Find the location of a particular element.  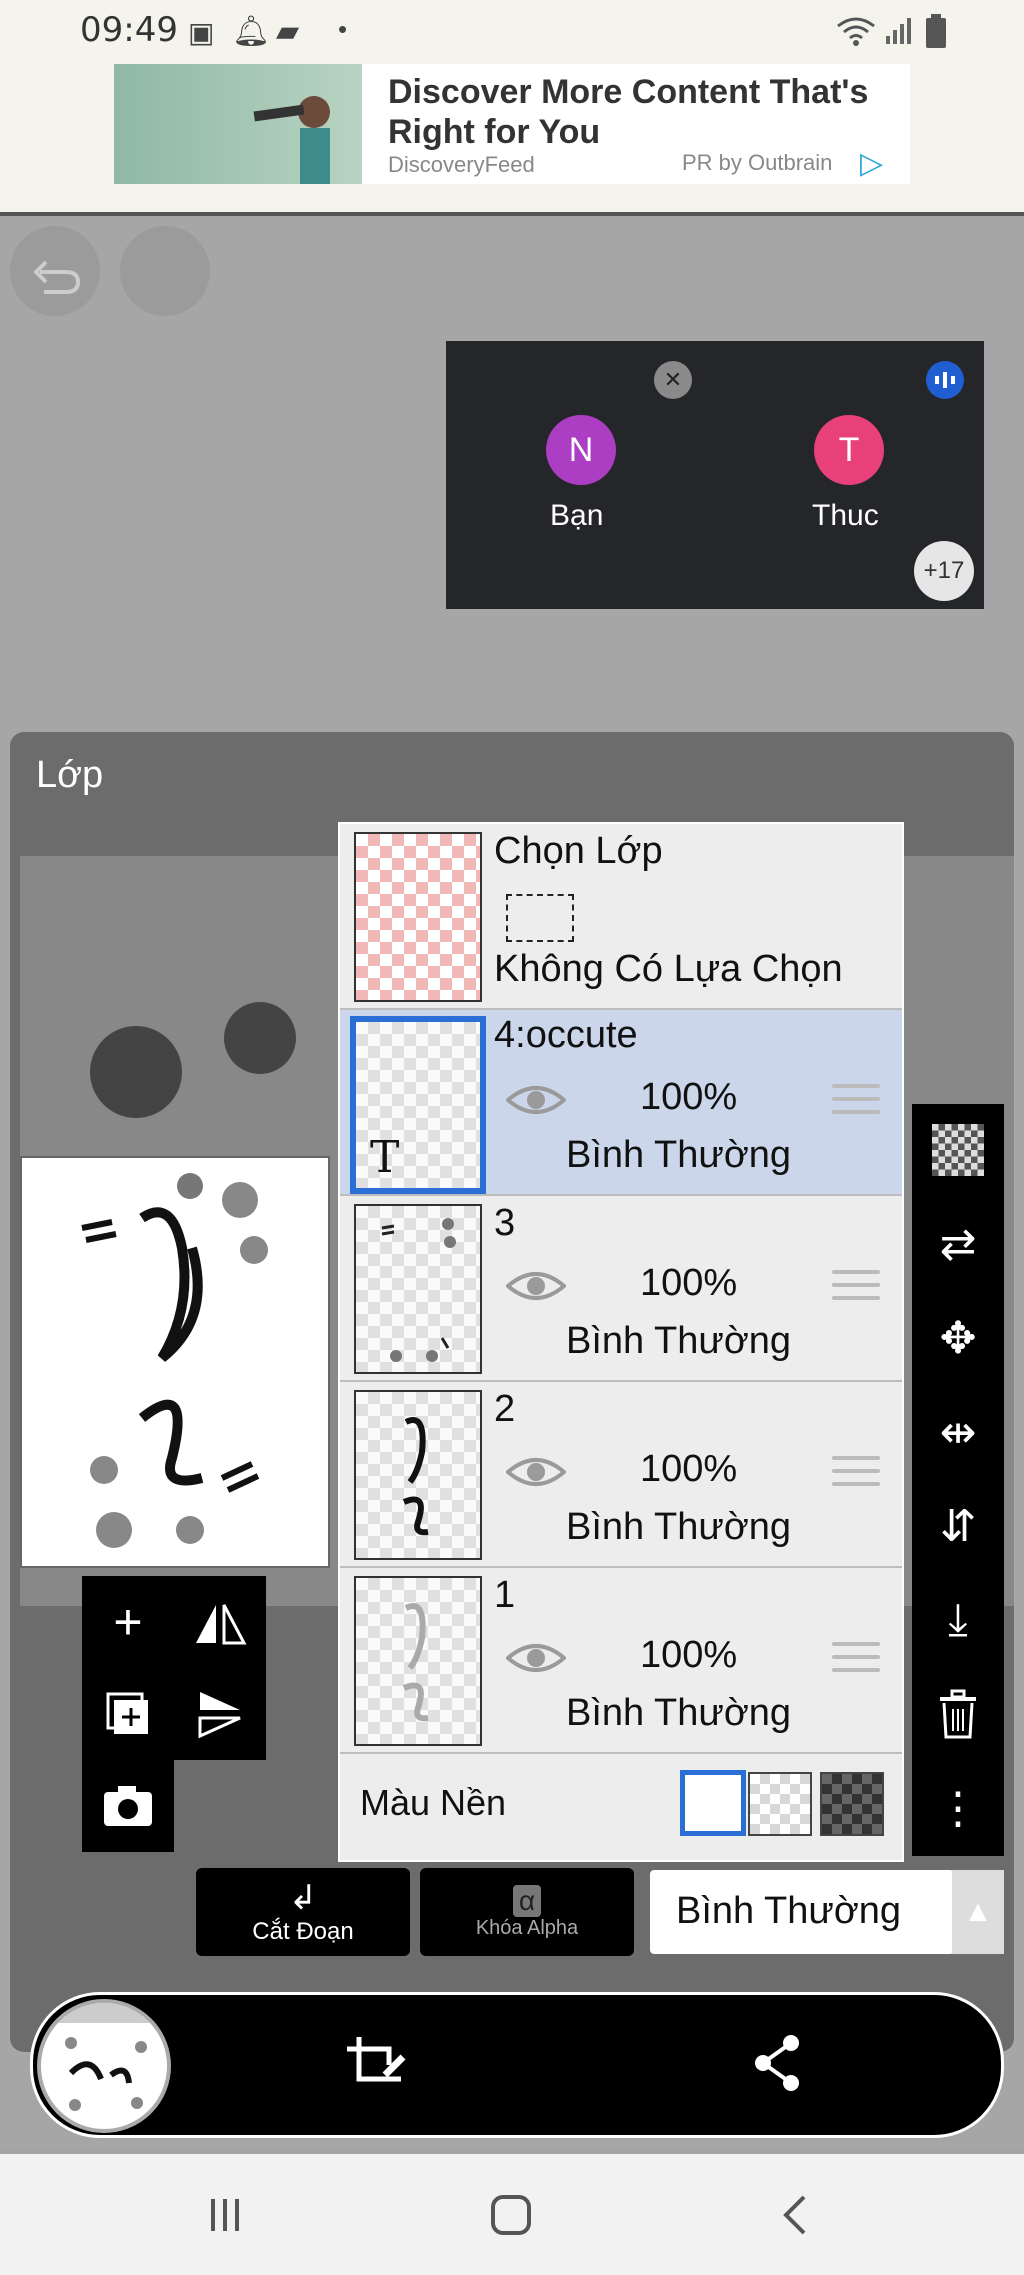

blend-mode-dropdown-button: ▲ is located at coordinates (978, 1912).